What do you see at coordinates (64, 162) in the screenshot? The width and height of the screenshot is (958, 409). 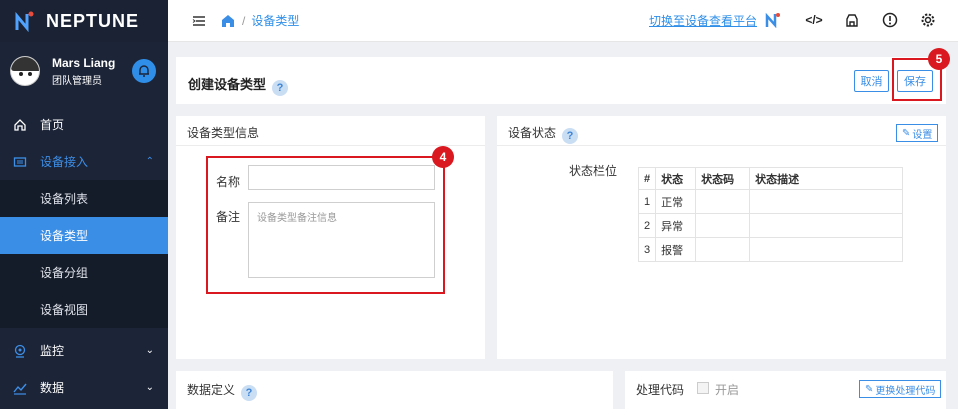 I see `sidebar-item-label: 设备接入` at bounding box center [64, 162].